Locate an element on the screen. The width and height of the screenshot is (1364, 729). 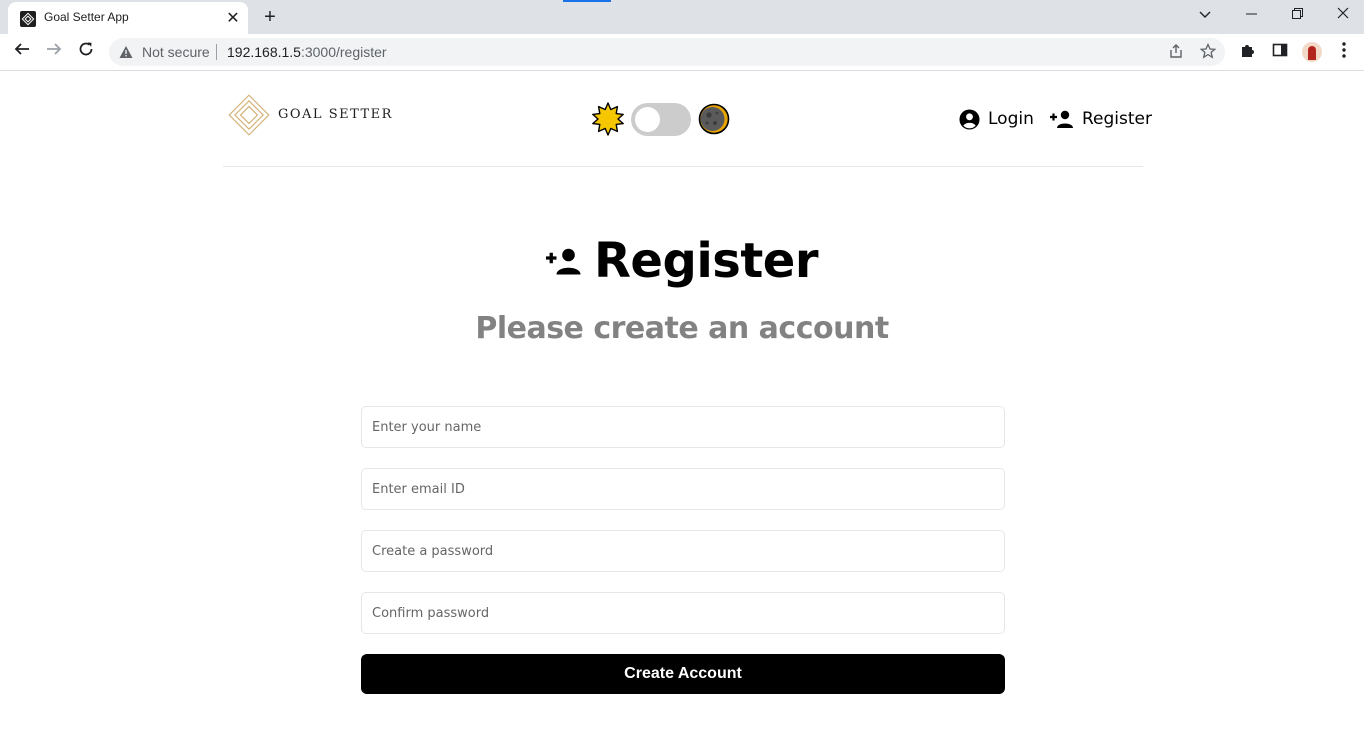
warning-icon is located at coordinates (126, 53).